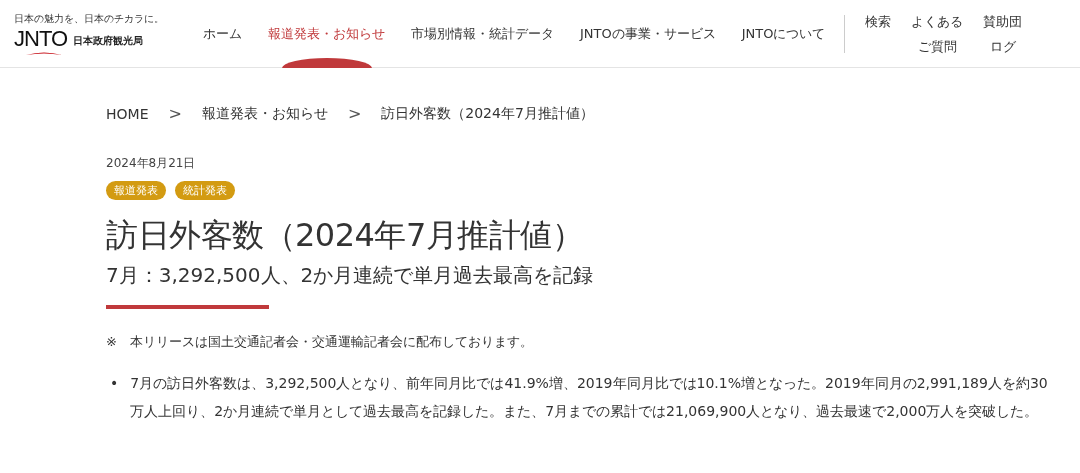  I want to click on nav-link: JNTOについて, so click(783, 33).